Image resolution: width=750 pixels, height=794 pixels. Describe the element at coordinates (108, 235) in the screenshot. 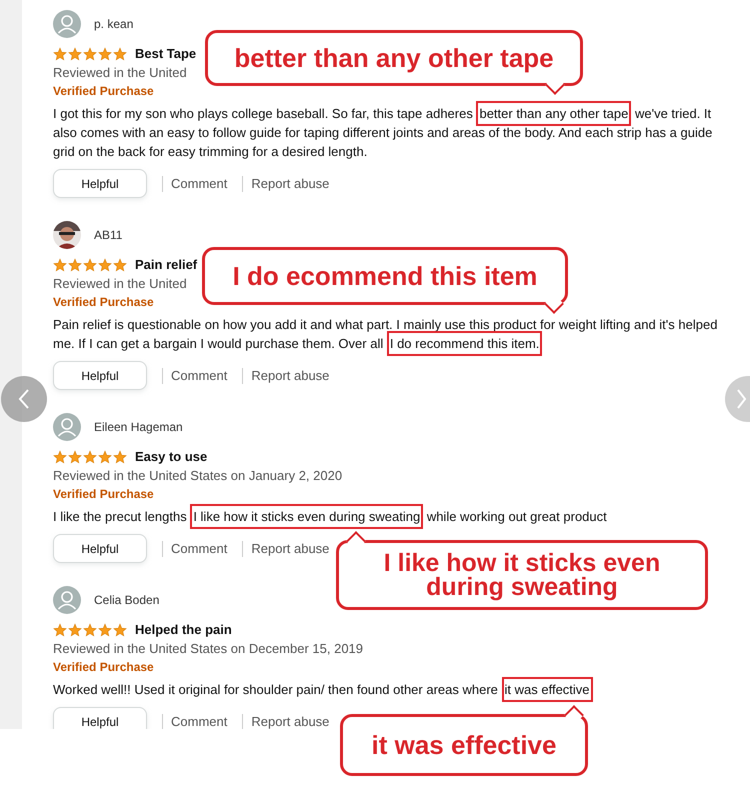

I see `reviewer-name: AB11` at that location.